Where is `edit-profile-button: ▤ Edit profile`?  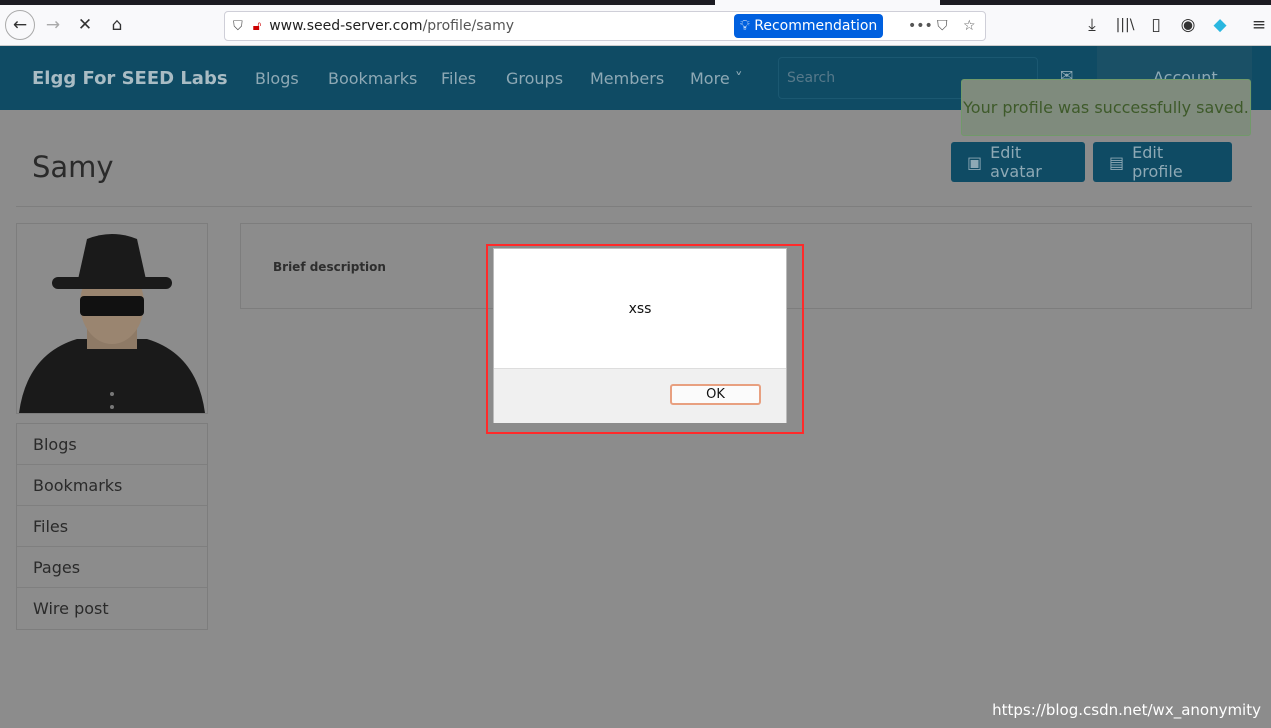
edit-profile-button: ▤ Edit profile is located at coordinates (1162, 162).